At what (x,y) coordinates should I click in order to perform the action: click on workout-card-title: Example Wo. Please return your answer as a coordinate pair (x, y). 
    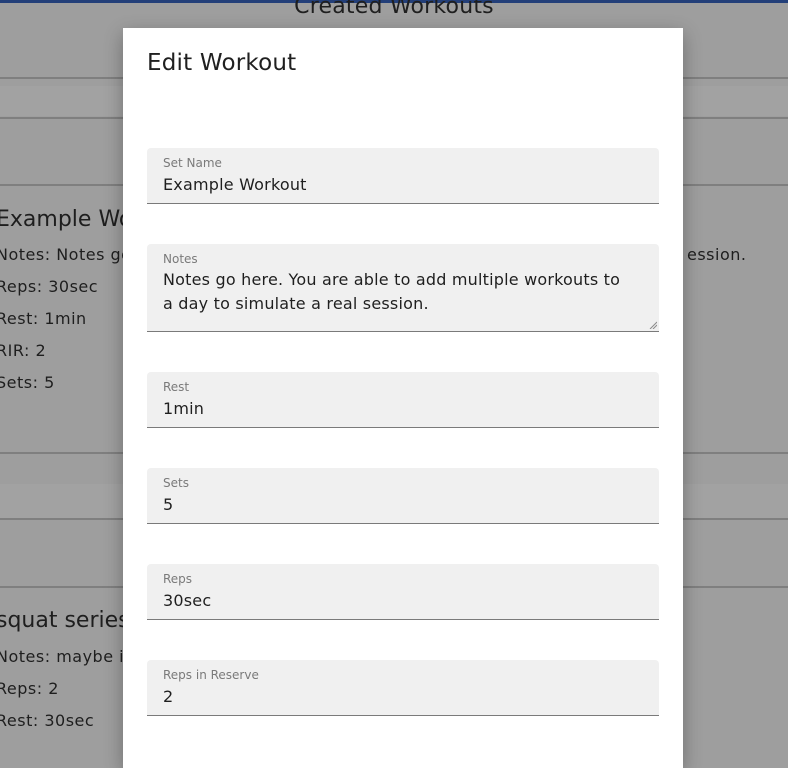
    Looking at the image, I should click on (66, 219).